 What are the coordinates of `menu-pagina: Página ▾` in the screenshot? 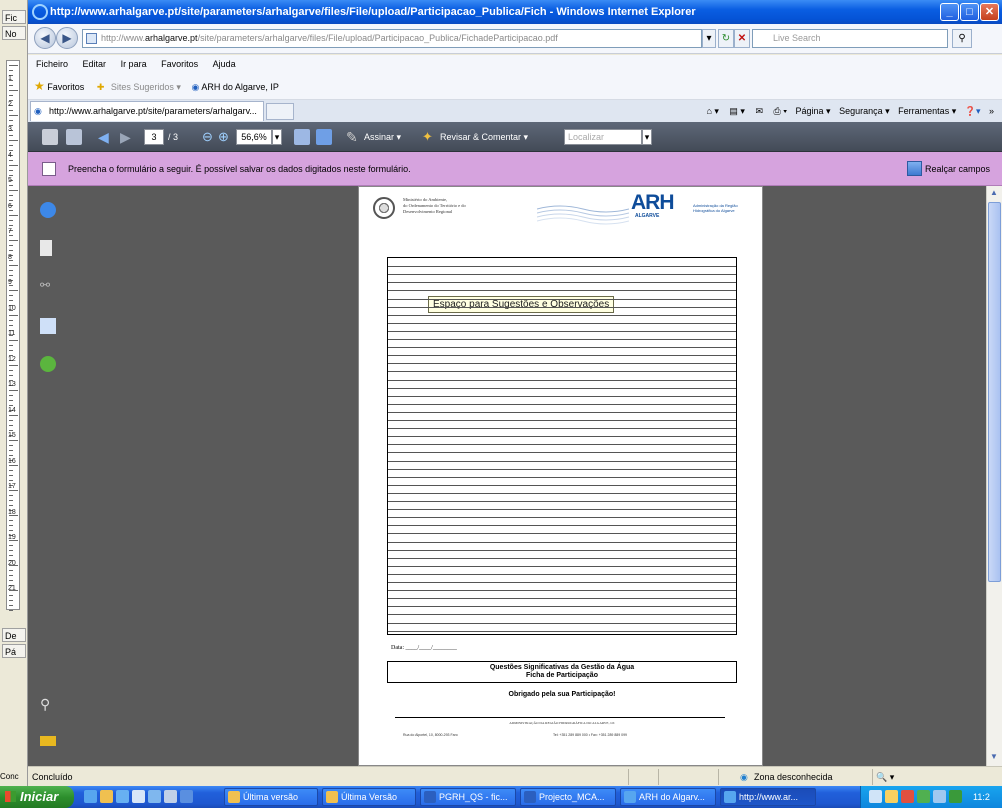 It's located at (813, 111).